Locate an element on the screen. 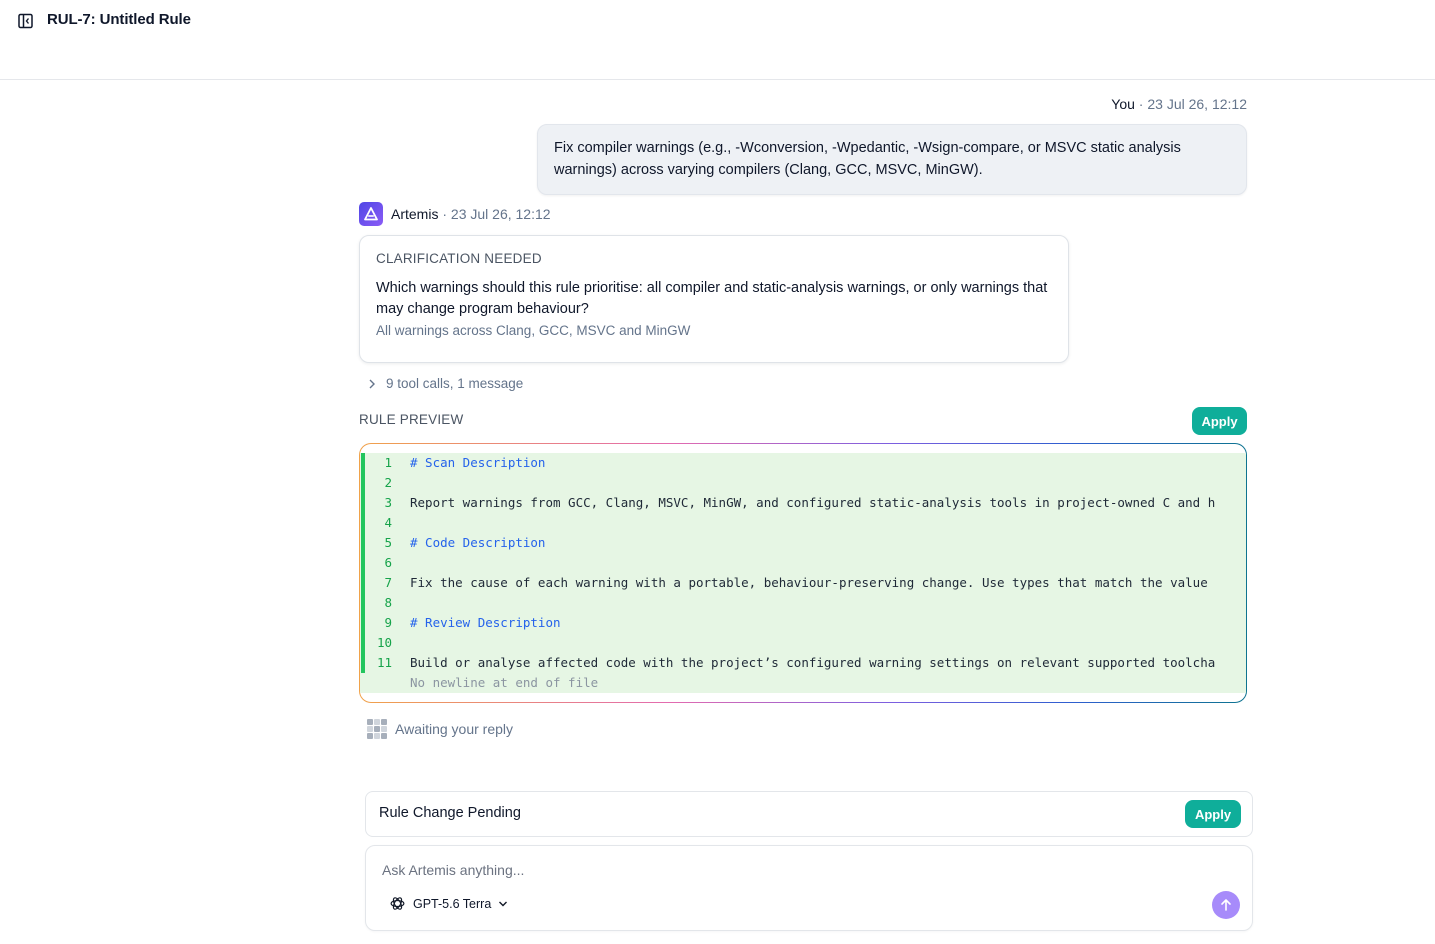 The image size is (1435, 944). line-number: 3 is located at coordinates (388, 502).